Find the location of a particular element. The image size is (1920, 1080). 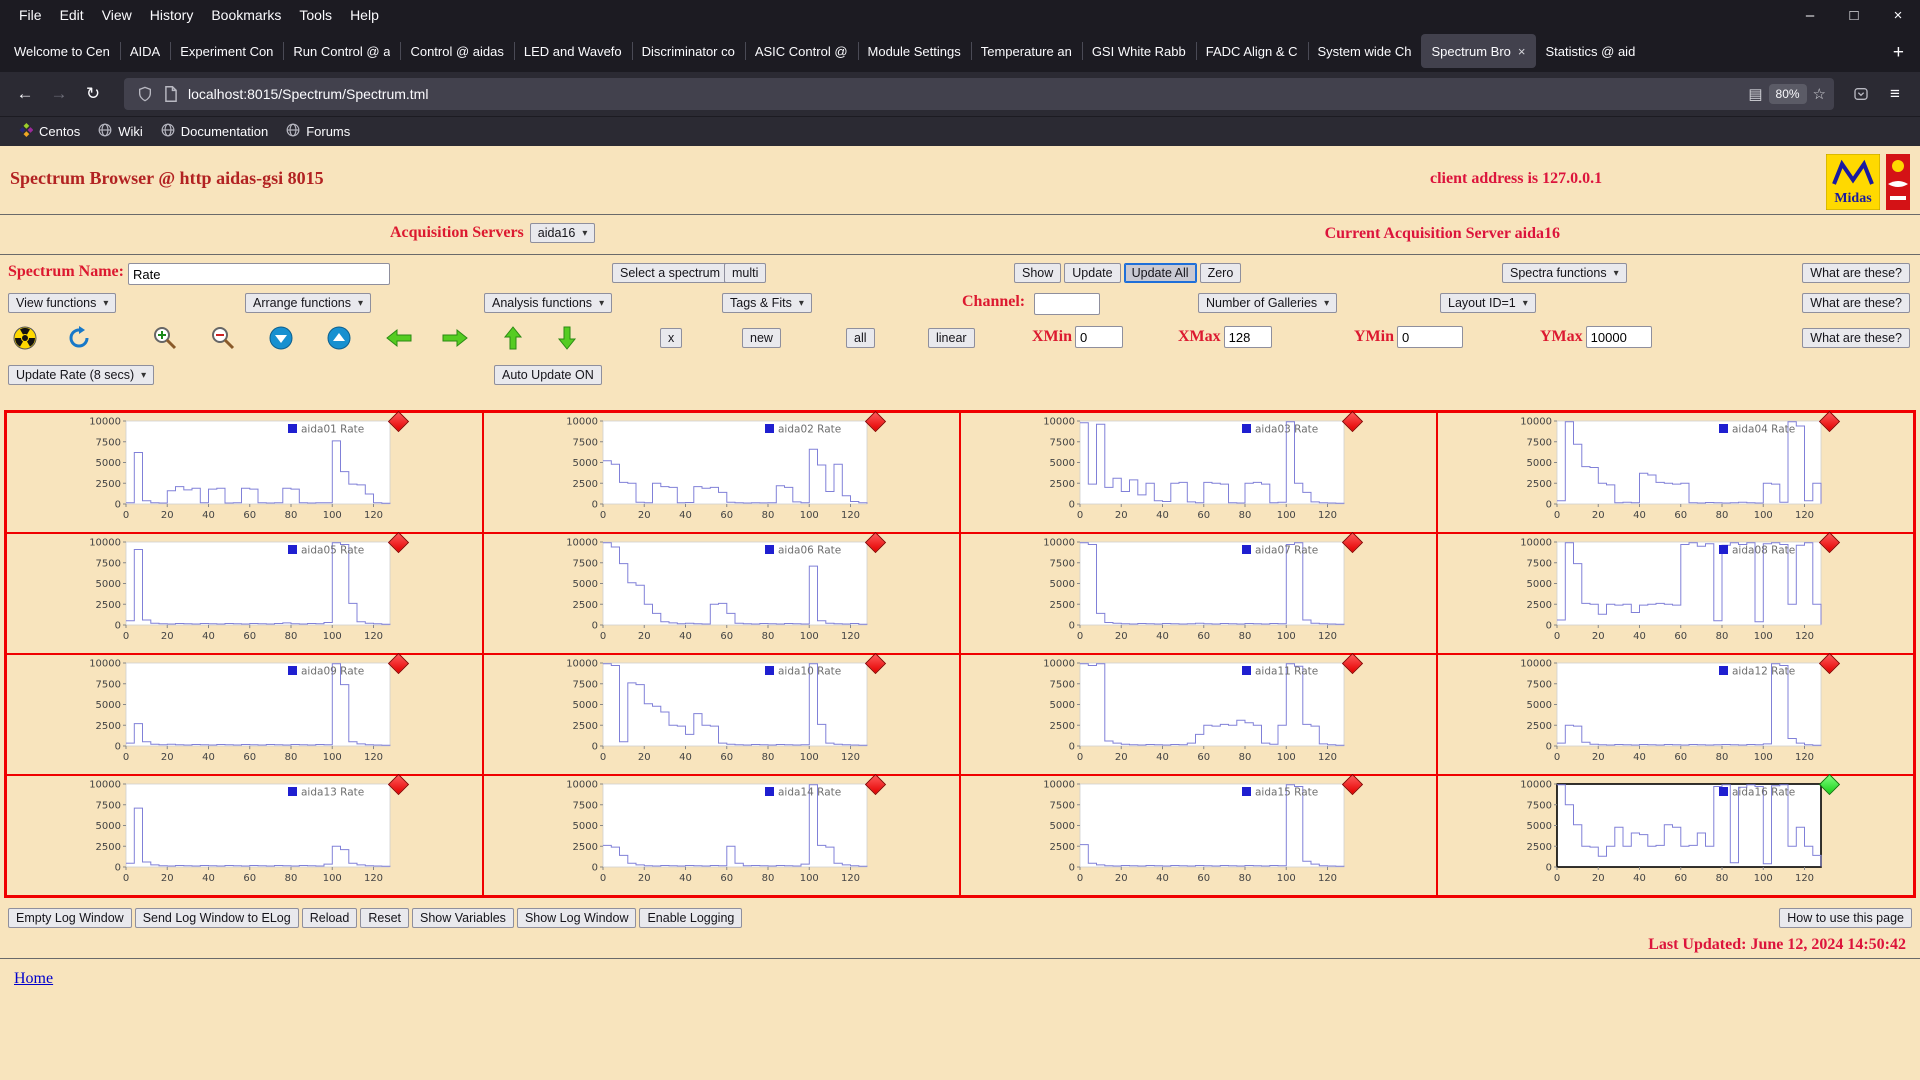

menu-hamburger-icon: ≡ is located at coordinates (1895, 94).